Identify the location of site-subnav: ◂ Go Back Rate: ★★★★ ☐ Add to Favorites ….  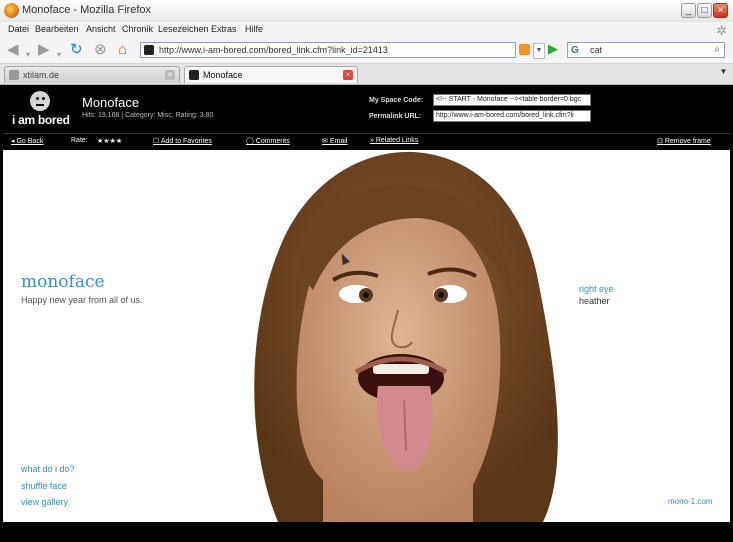
(366, 141).